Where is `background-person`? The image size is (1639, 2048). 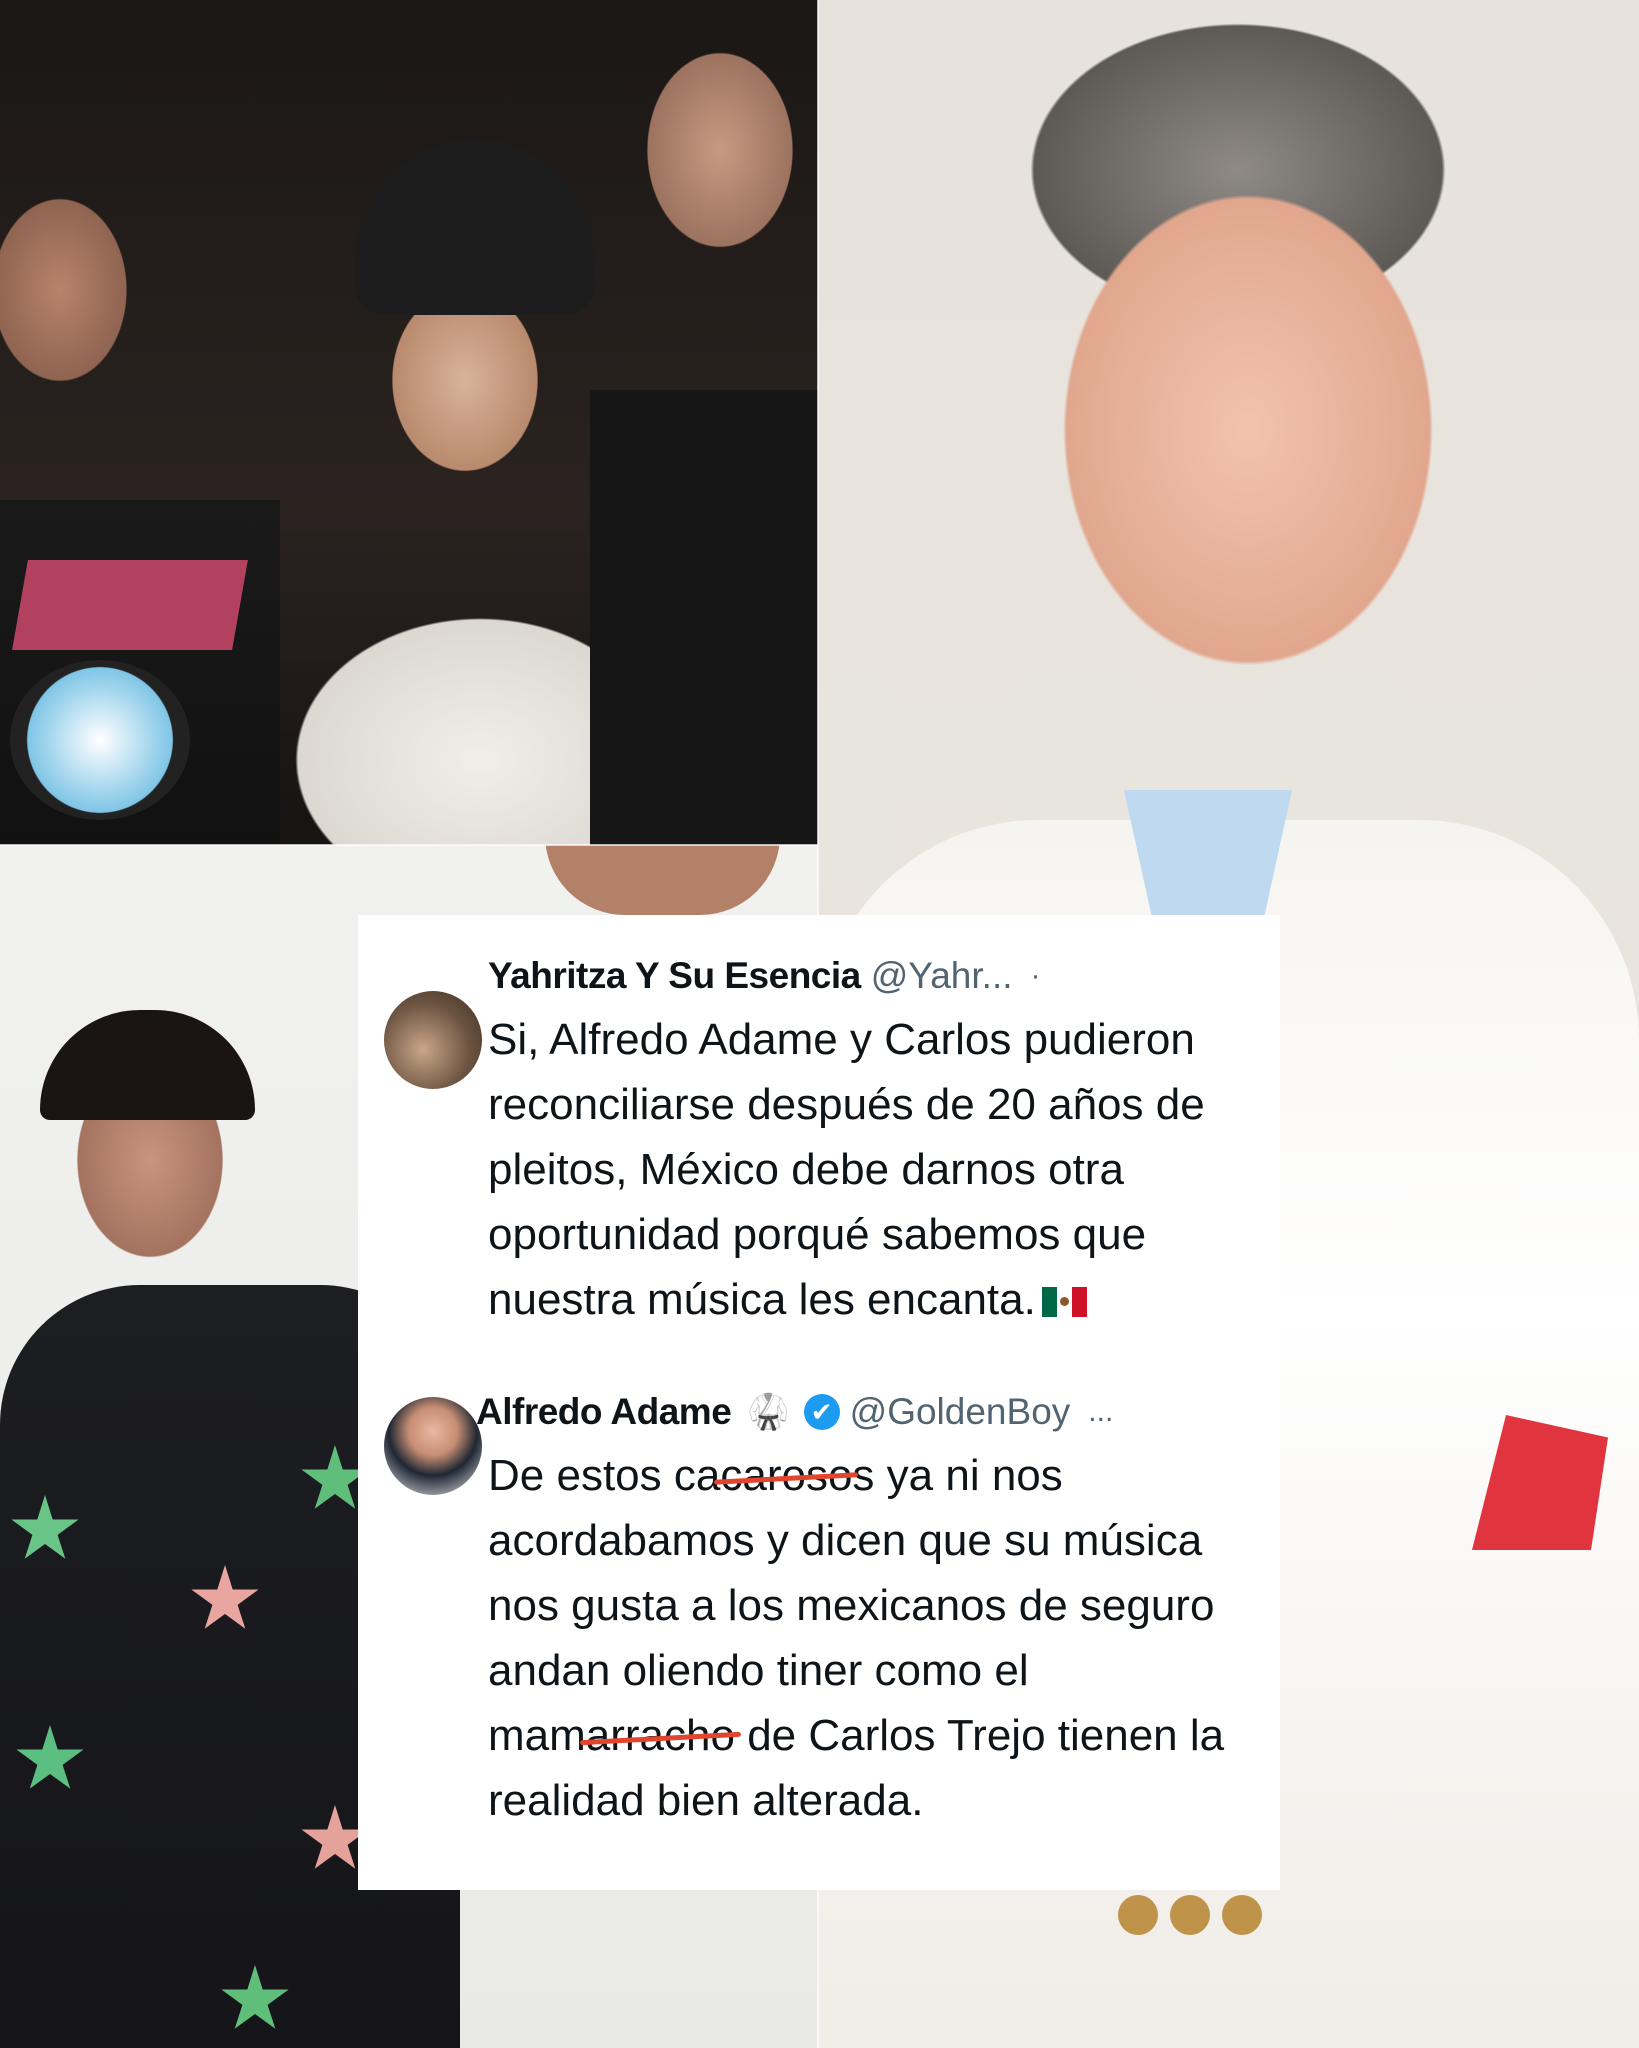 background-person is located at coordinates (662, 880).